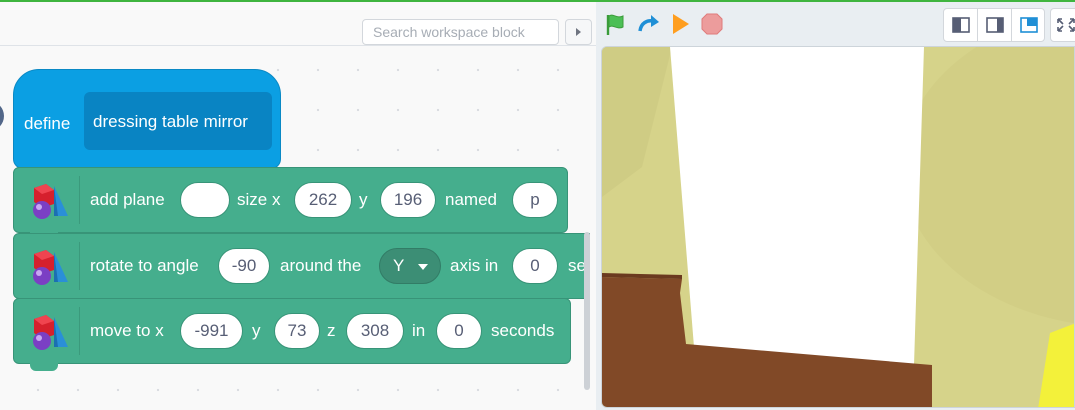  What do you see at coordinates (680, 24) in the screenshot?
I see `run-icon` at bounding box center [680, 24].